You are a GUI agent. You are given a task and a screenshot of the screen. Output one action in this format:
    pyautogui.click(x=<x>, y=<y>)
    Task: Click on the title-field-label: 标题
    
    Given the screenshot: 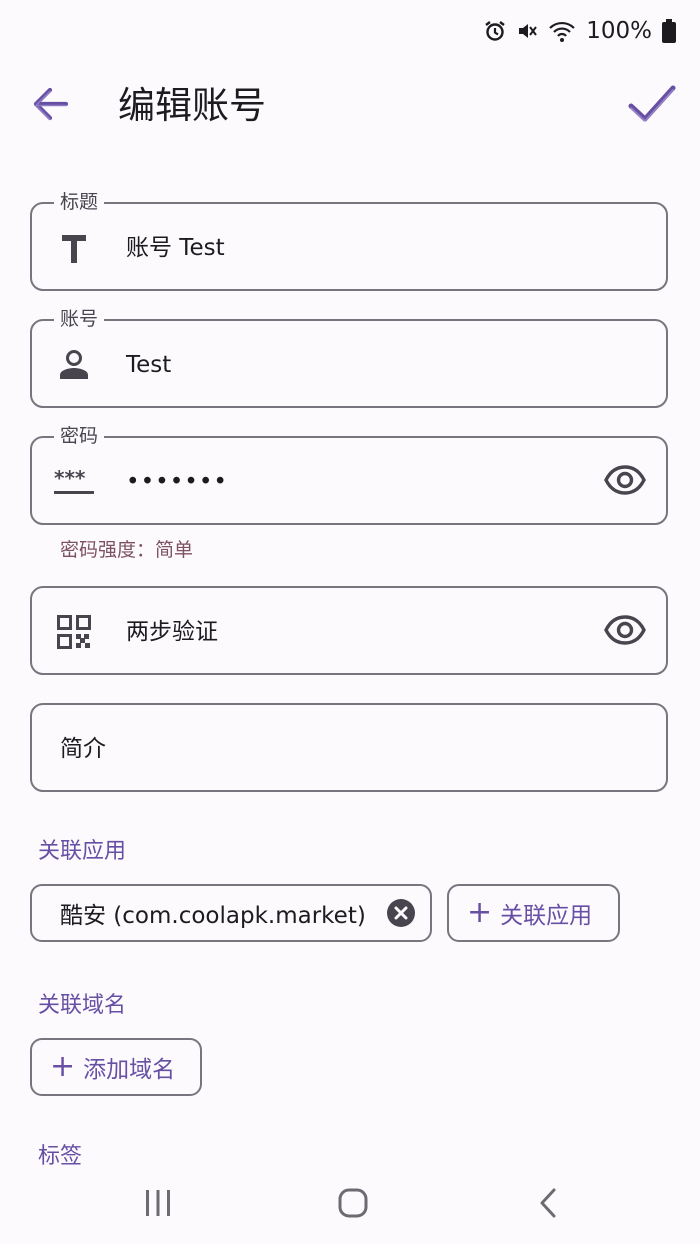 What is the action you would take?
    pyautogui.click(x=79, y=202)
    